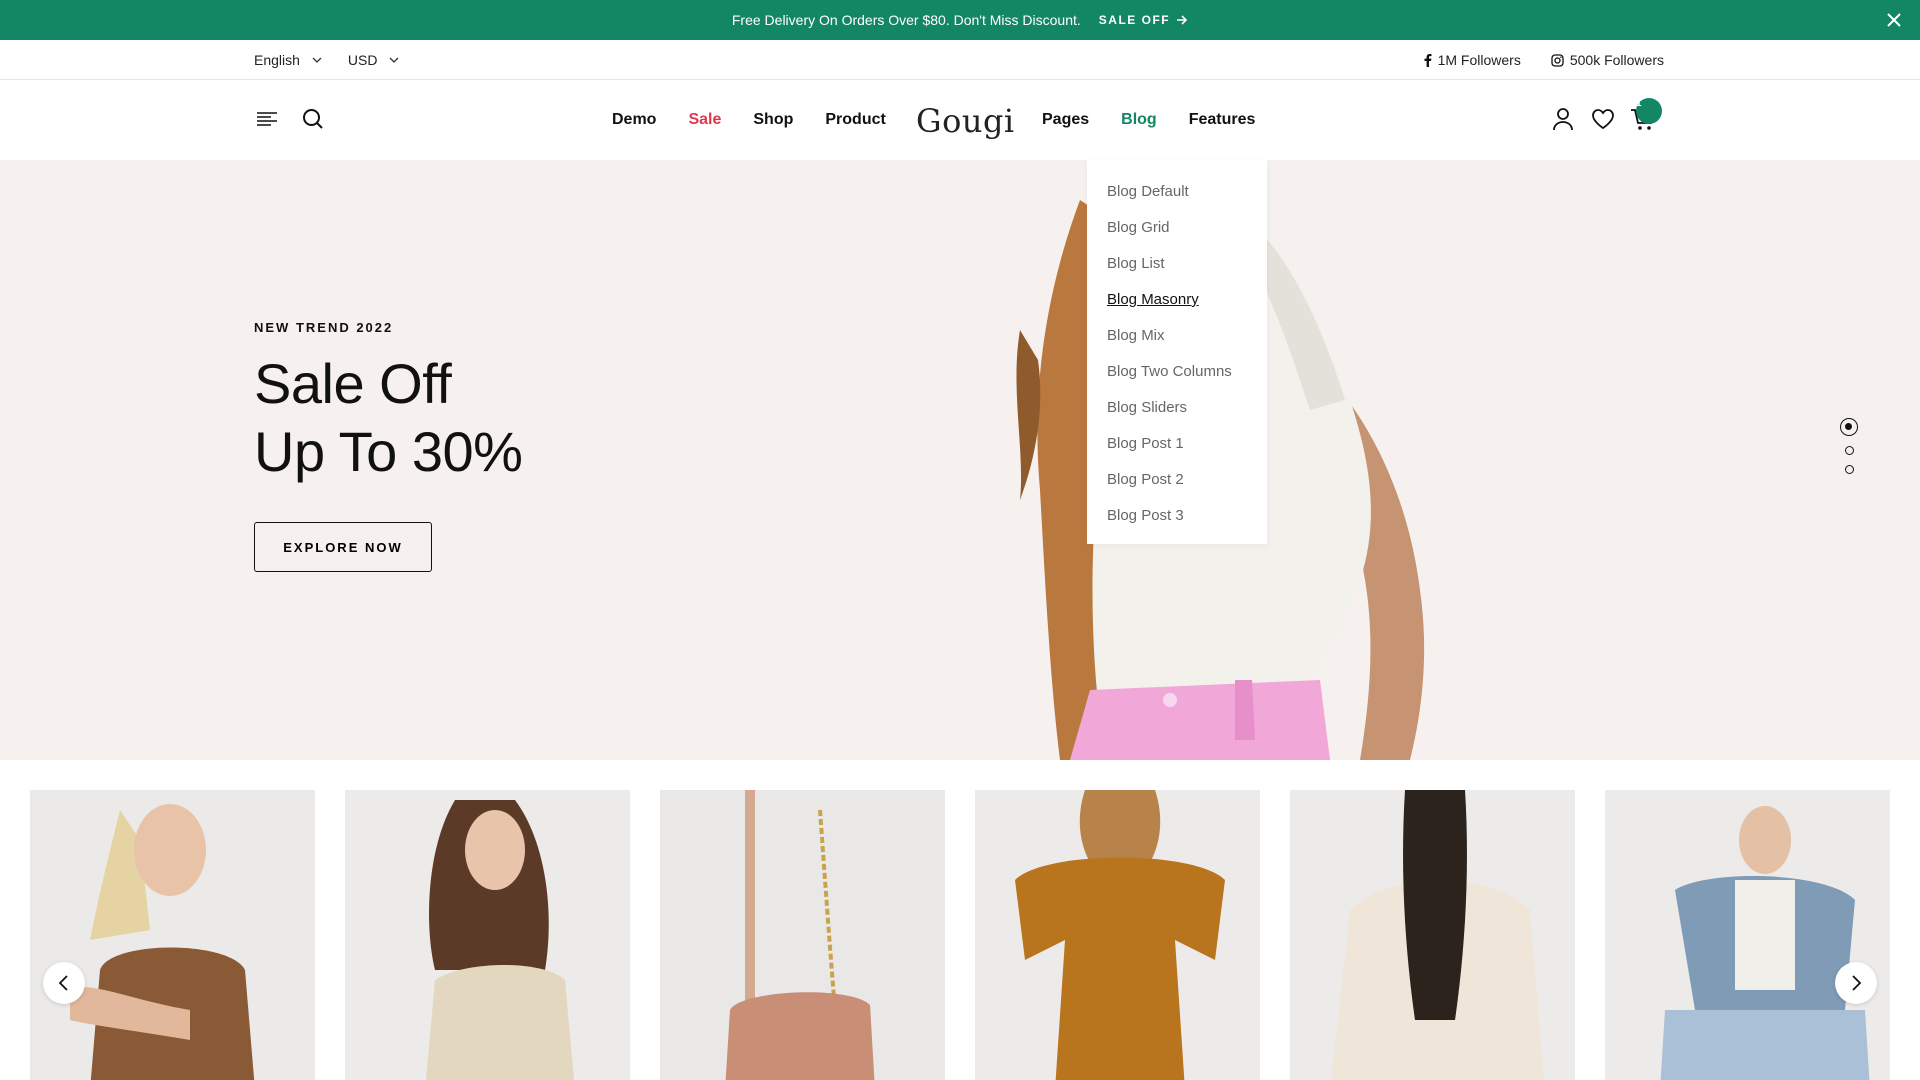 The image size is (1920, 1080). I want to click on chevron-left-icon, so click(63, 983).